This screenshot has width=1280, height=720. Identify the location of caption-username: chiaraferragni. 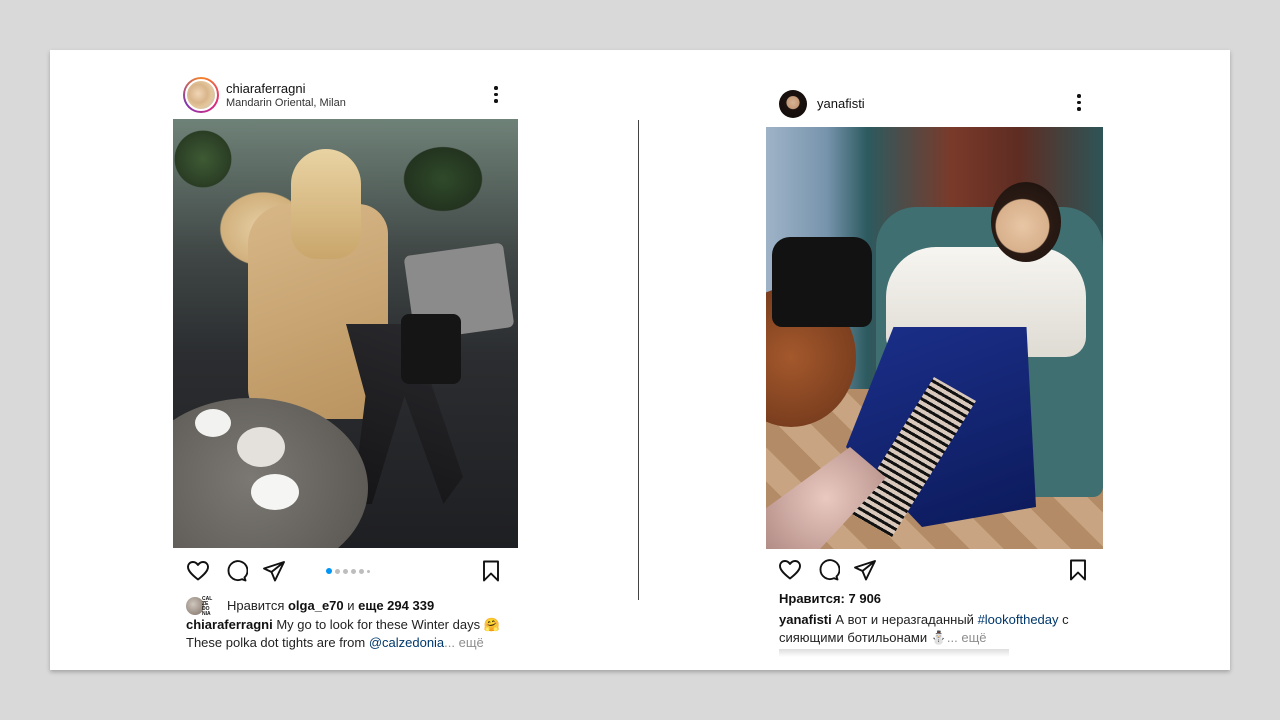
(229, 624).